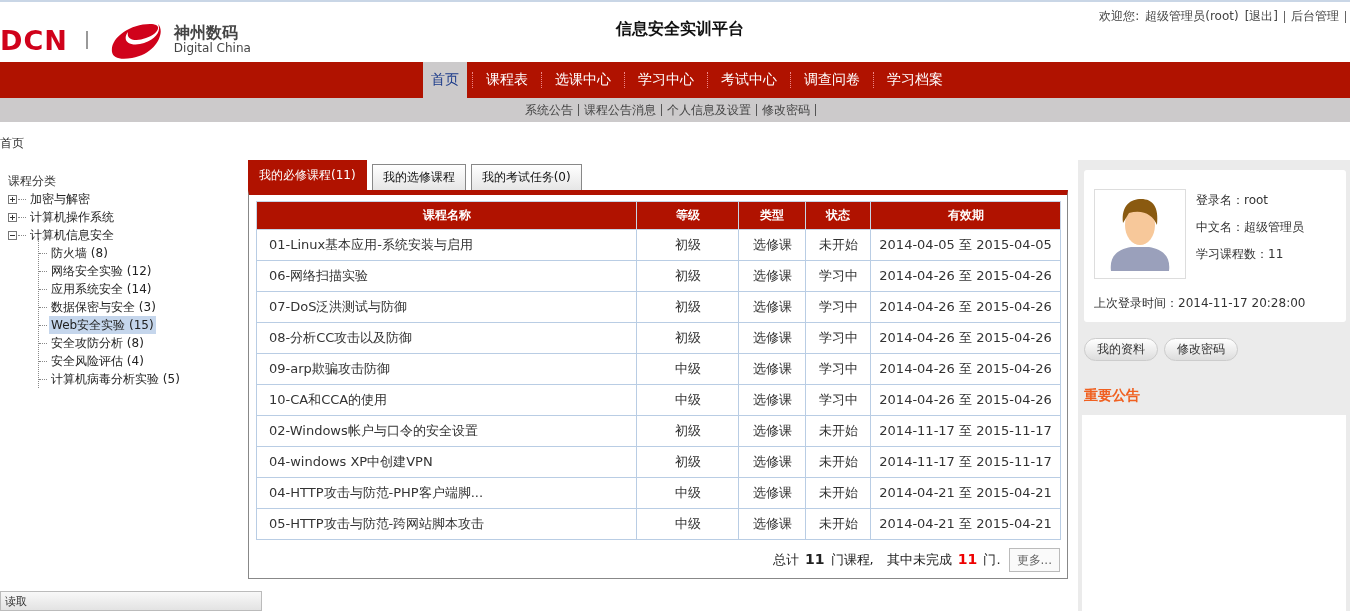 Image resolution: width=1350 pixels, height=611 pixels. I want to click on course-name-cell: 10-CA和CCA的使用, so click(446, 400).